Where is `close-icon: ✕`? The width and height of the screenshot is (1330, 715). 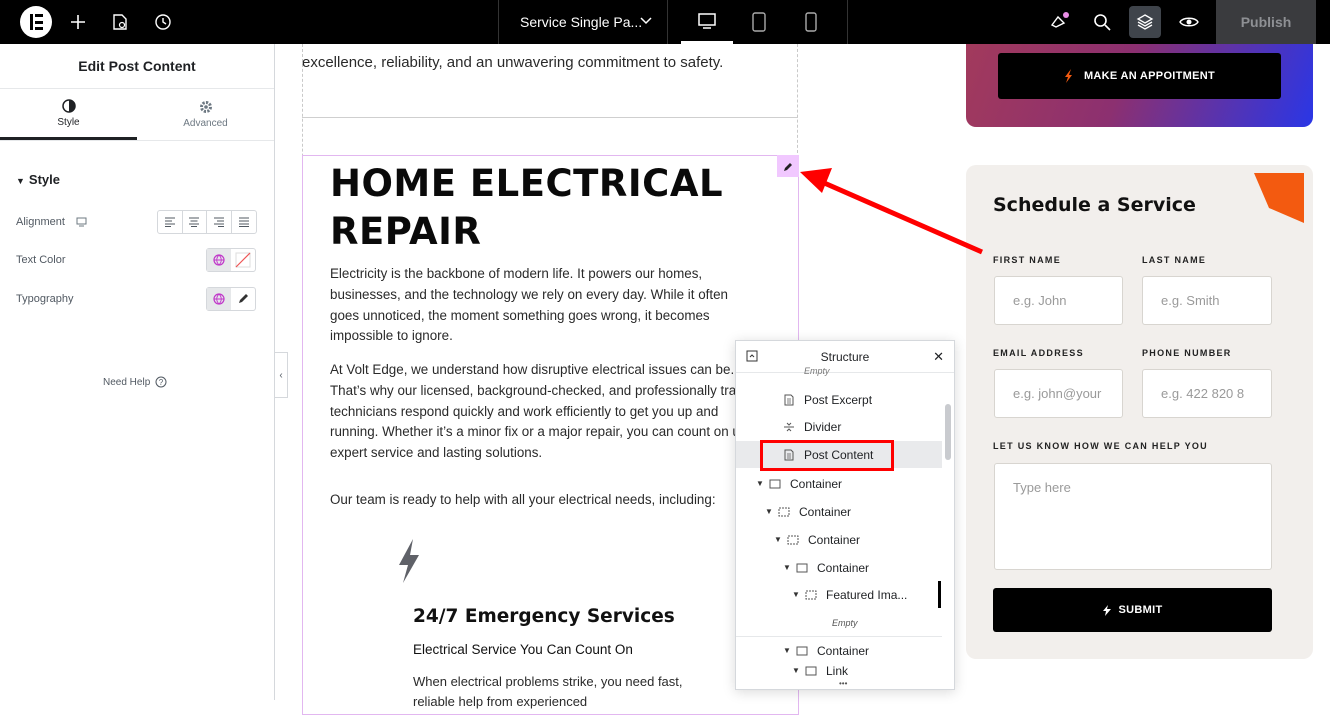 close-icon: ✕ is located at coordinates (938, 357).